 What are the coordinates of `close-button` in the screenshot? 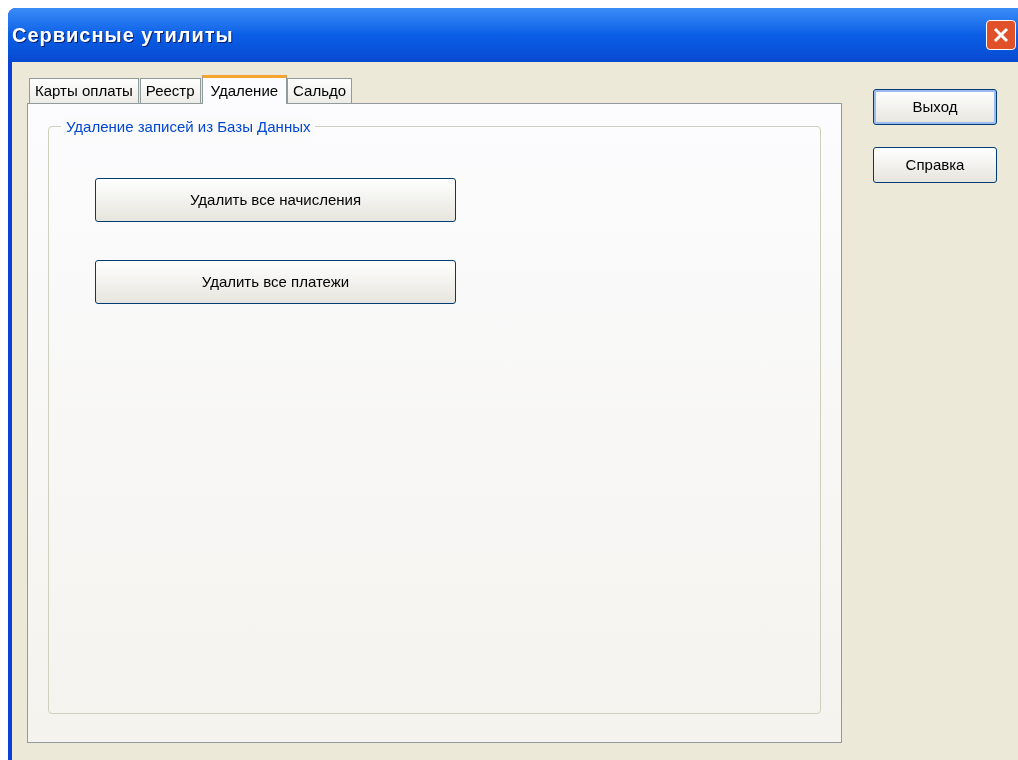 It's located at (1001, 35).